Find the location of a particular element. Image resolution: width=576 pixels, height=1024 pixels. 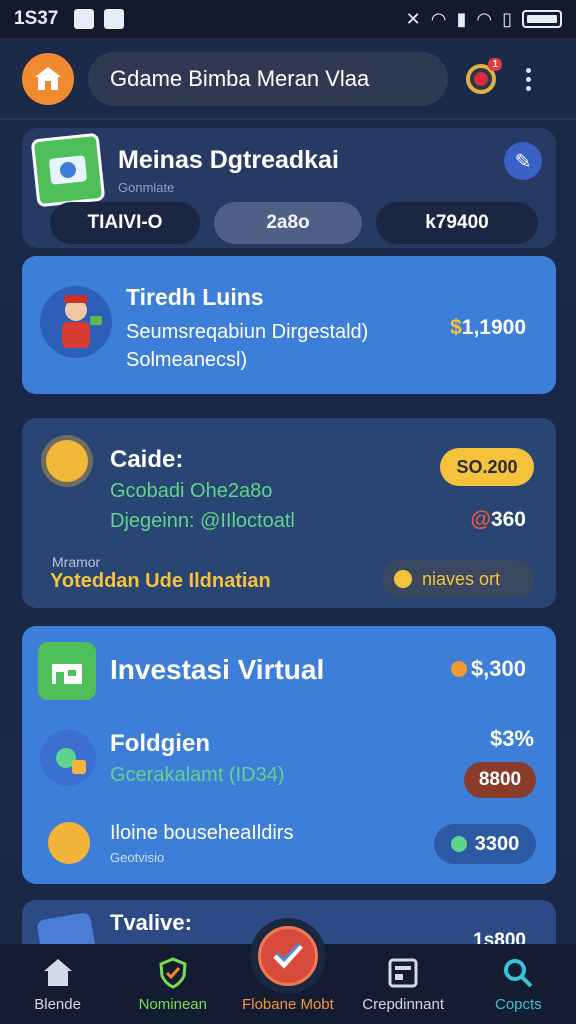

notification-badge: 1 is located at coordinates (495, 64).